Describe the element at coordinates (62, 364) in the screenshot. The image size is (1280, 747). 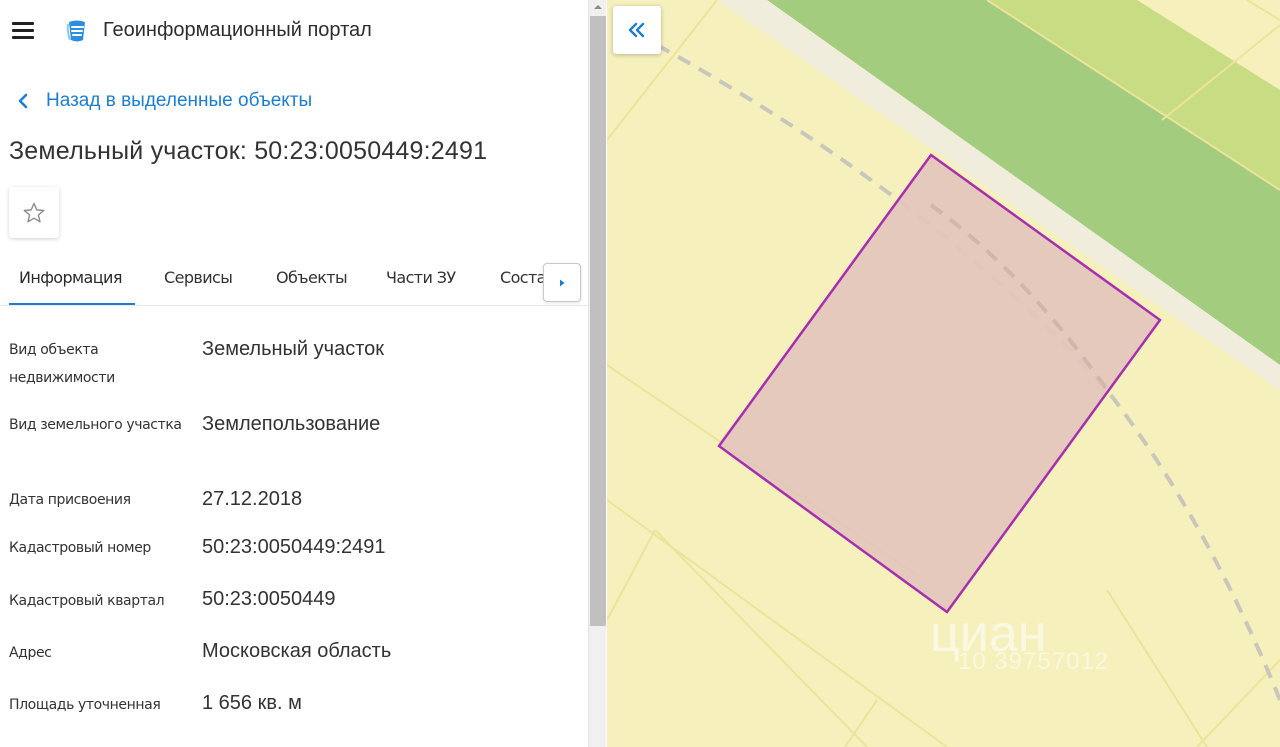
I see `property-label: Вид объекта недвижимости` at that location.